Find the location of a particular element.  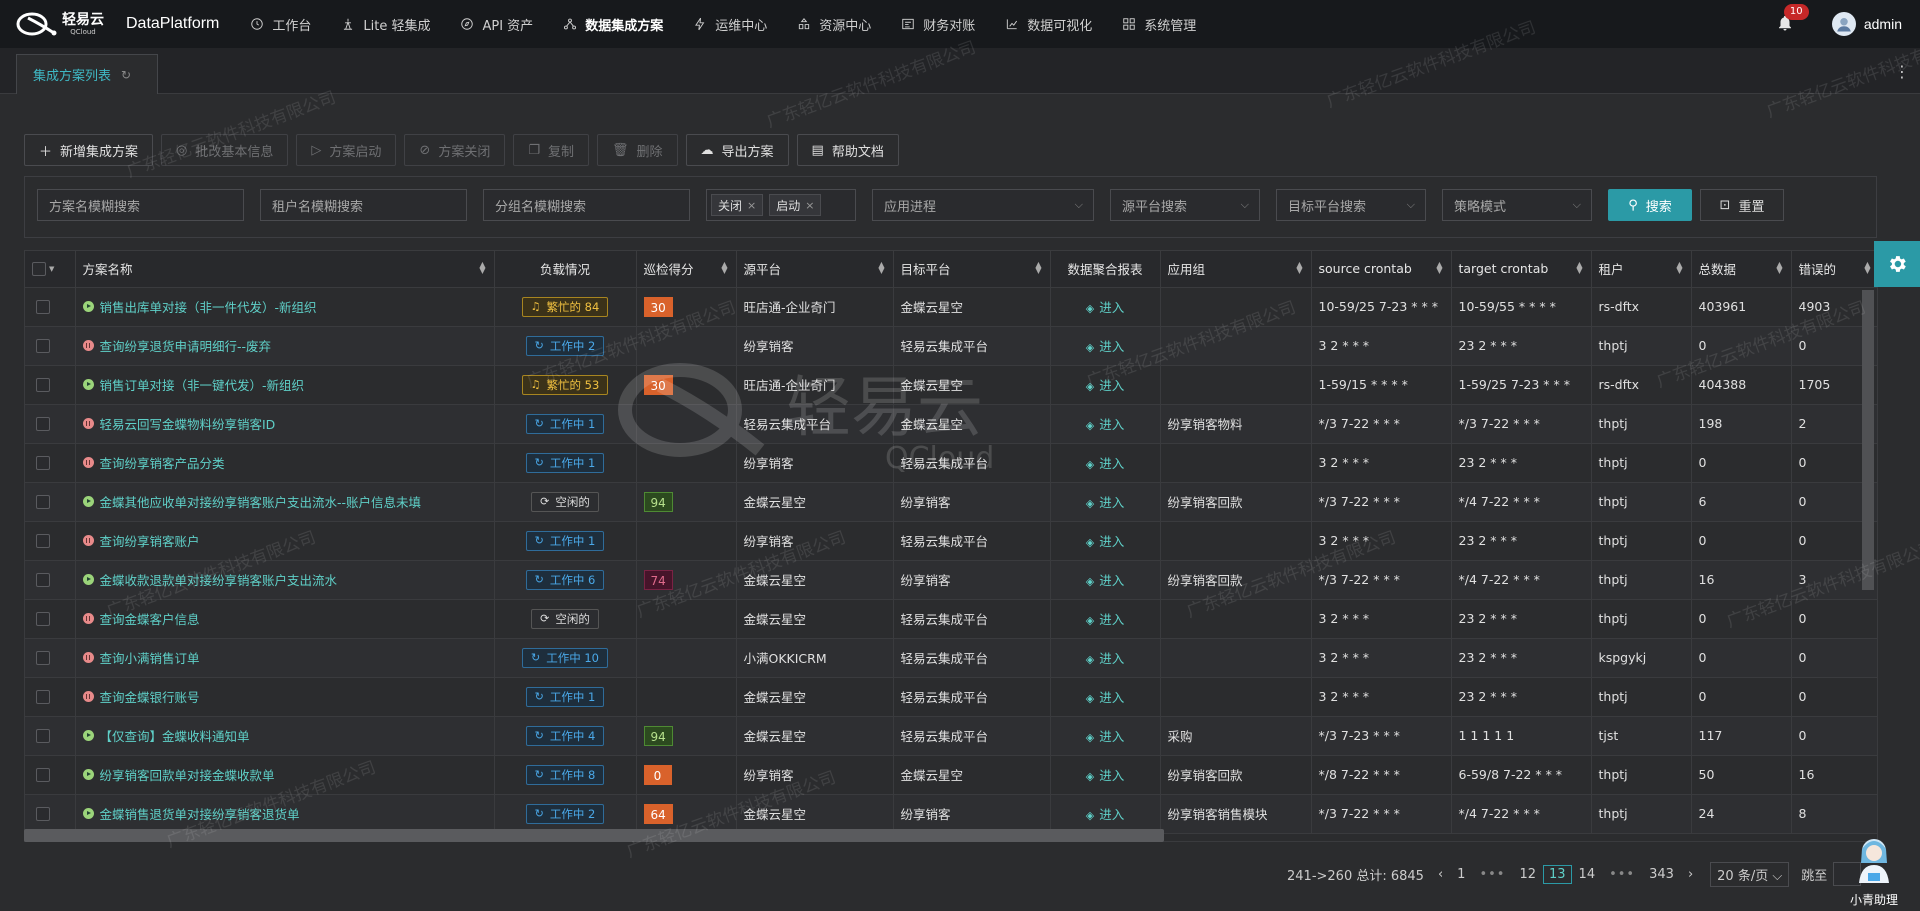

nav-item-3: 数据集成方案 is located at coordinates (613, 24).